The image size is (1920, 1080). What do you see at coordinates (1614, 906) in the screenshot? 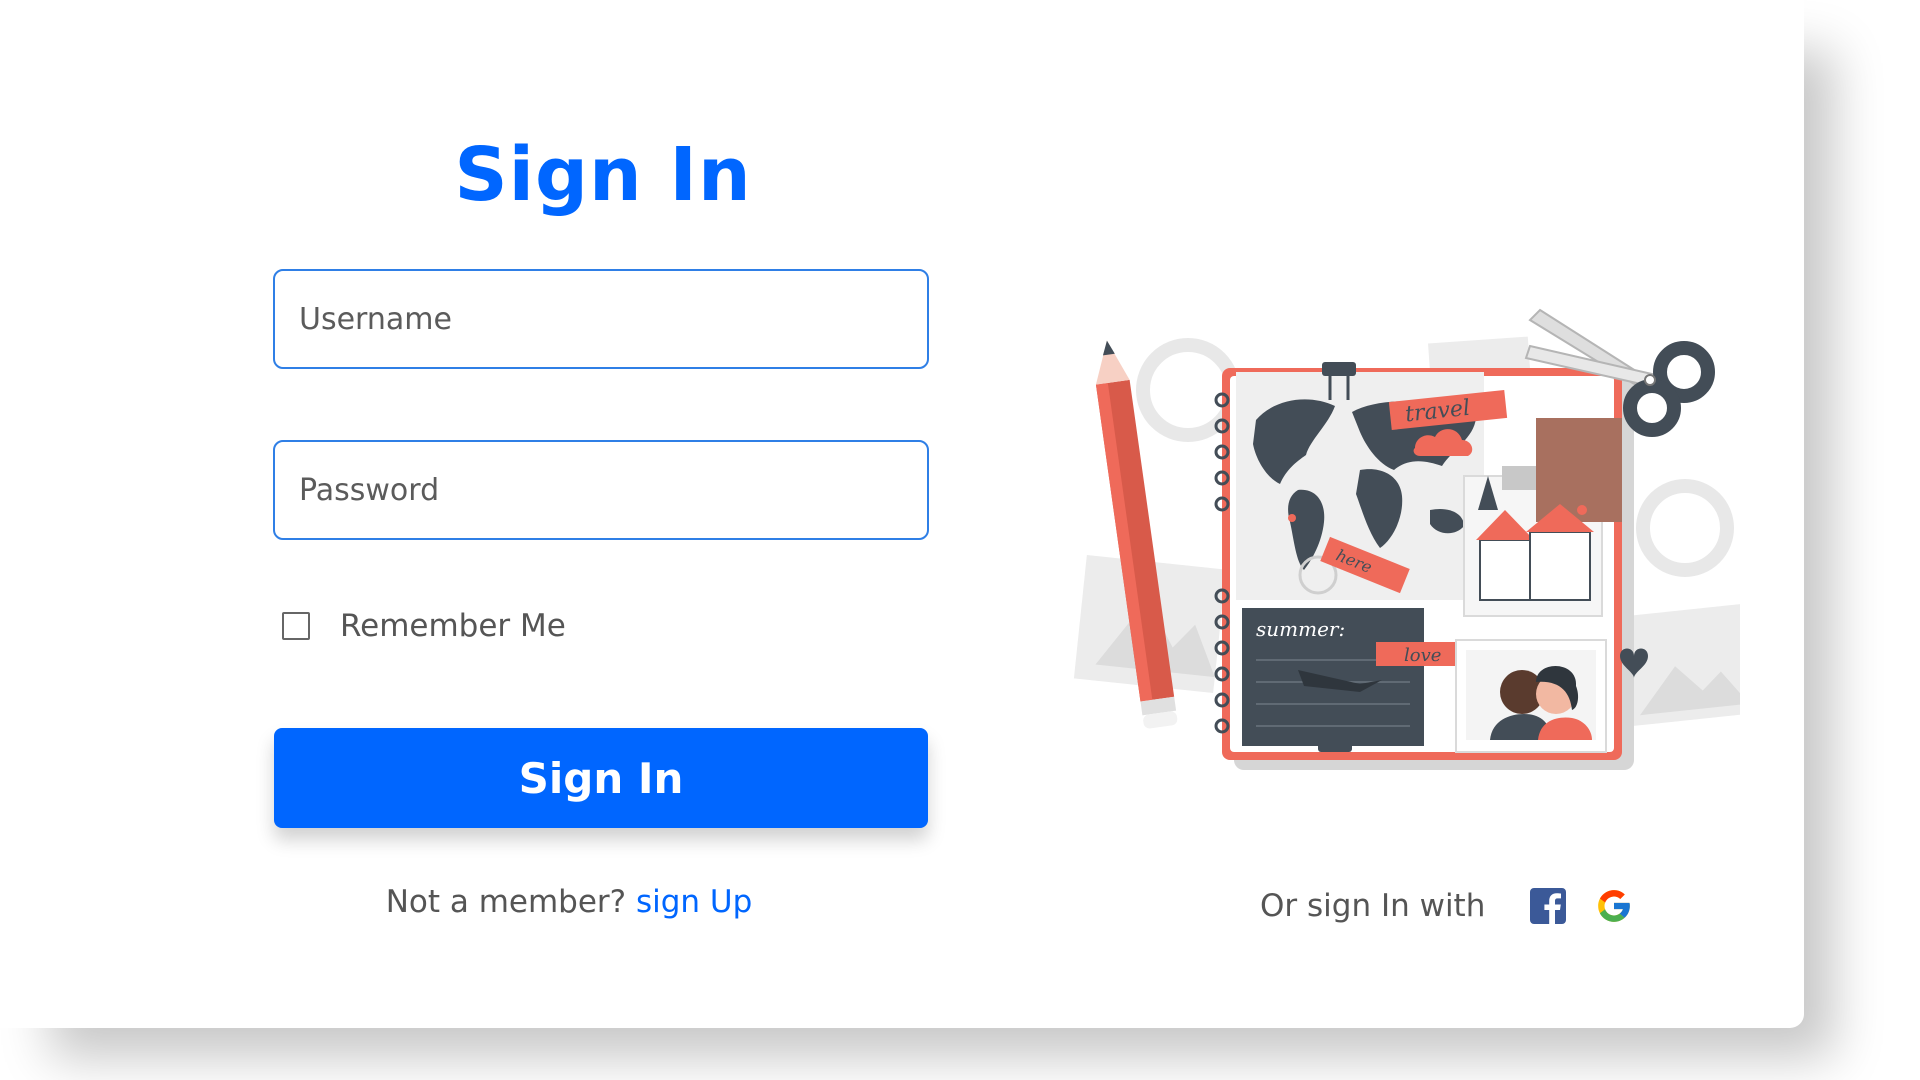
I see `google-icon` at bounding box center [1614, 906].